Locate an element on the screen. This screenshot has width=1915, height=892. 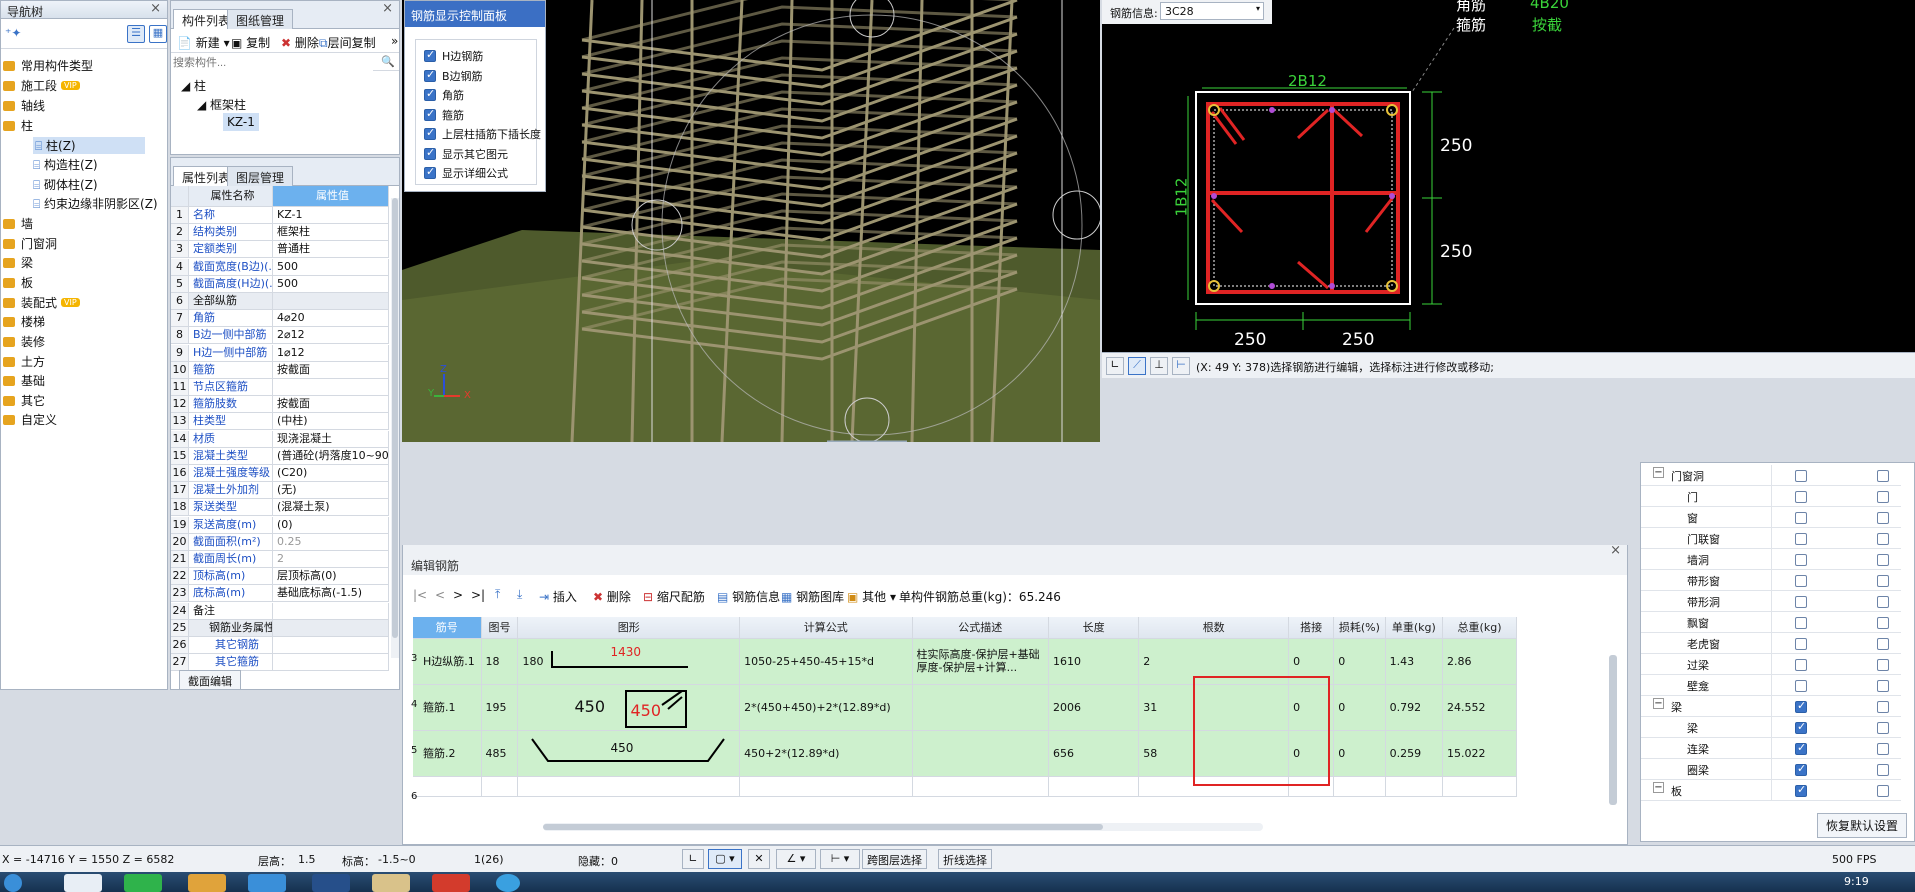
property-value: (中柱) is located at coordinates (331, 422).